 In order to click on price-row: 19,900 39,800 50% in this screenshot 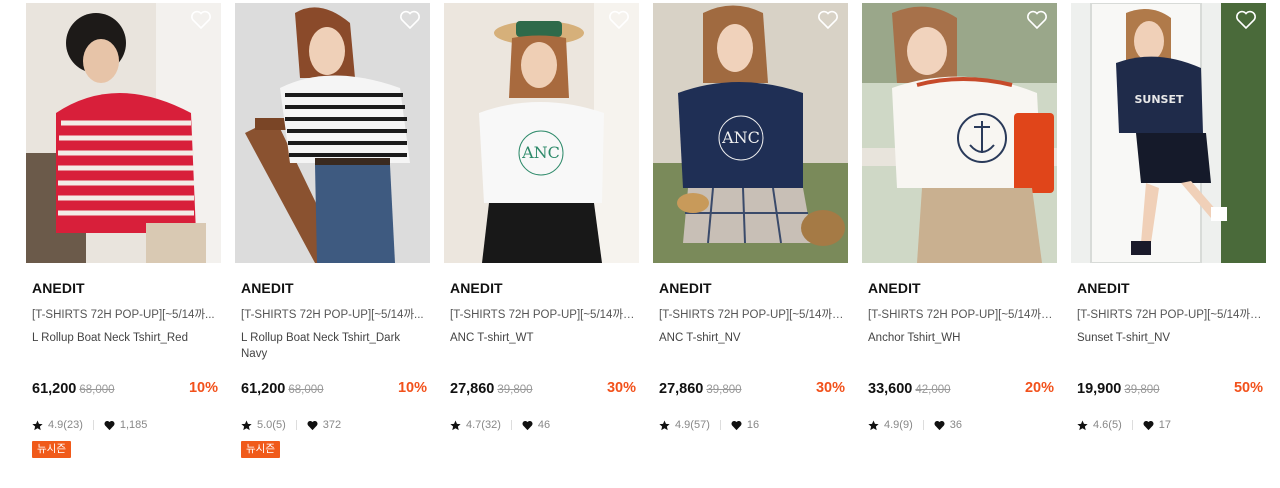, I will do `click(1170, 390)`.